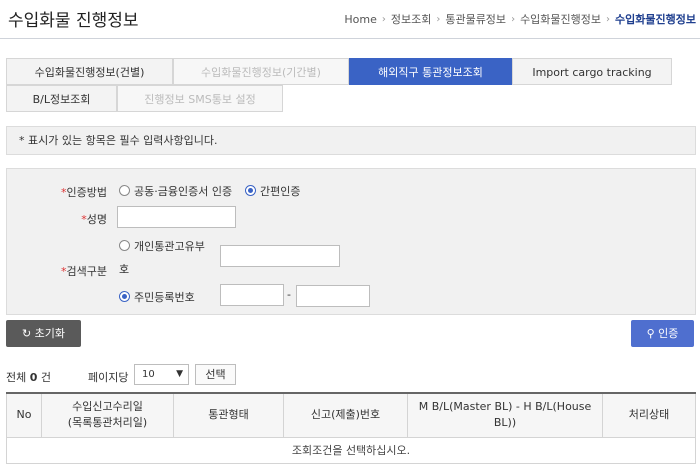 This screenshot has height=466, width=700. Describe the element at coordinates (228, 415) in the screenshot. I see `col-clearance-type: 통관형태` at that location.